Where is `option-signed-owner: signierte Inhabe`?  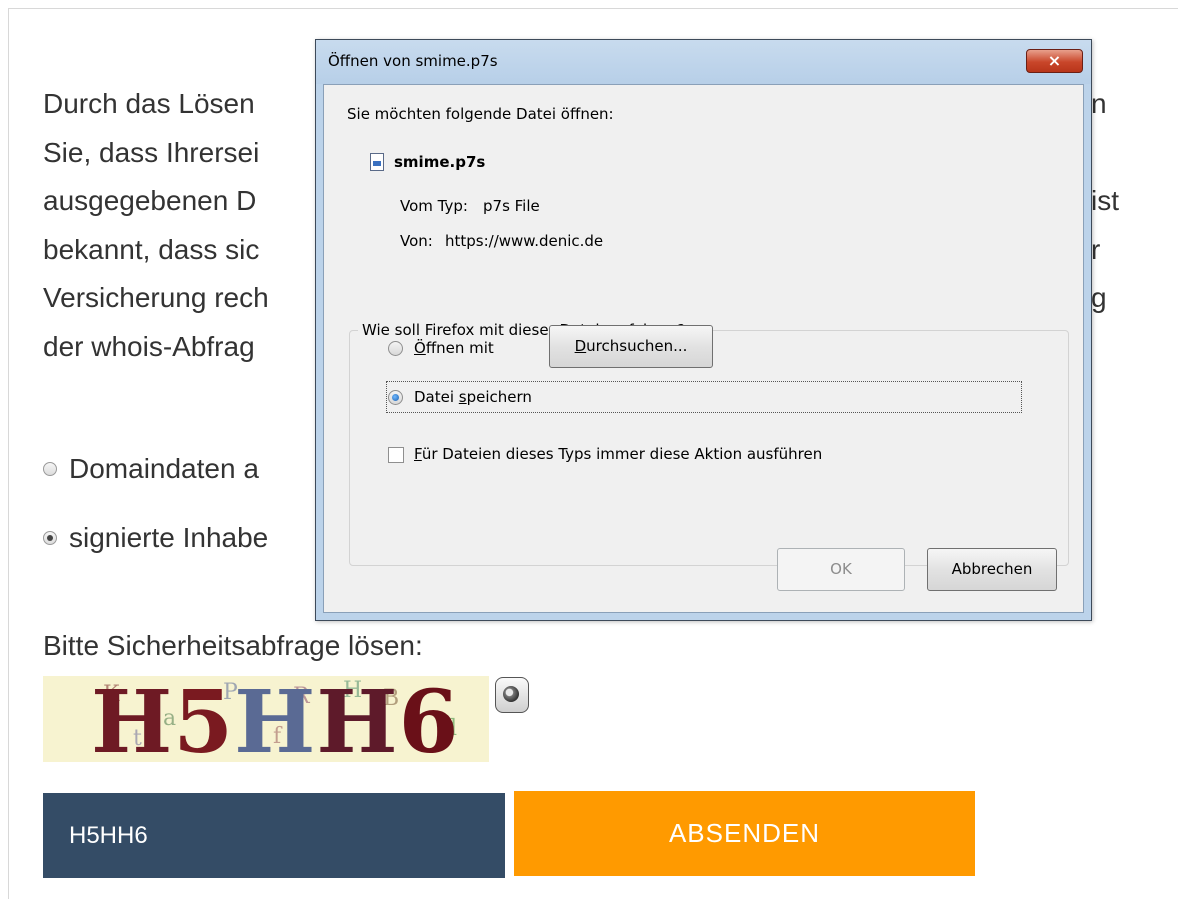
option-signed-owner: signierte Inhabe is located at coordinates (155, 538).